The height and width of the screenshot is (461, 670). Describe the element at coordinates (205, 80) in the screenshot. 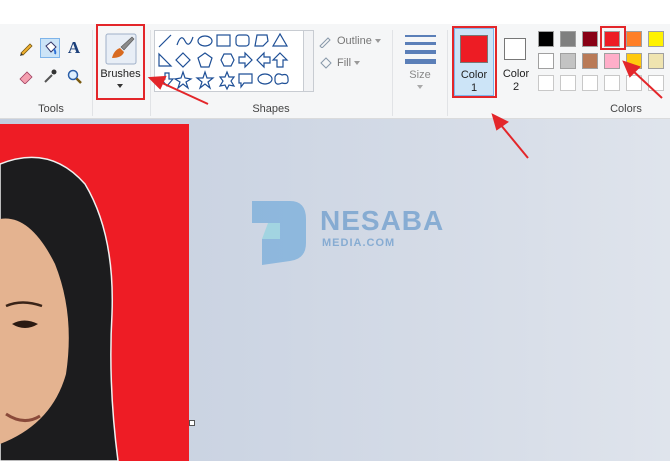

I see `five-point-star-shape-icon` at that location.